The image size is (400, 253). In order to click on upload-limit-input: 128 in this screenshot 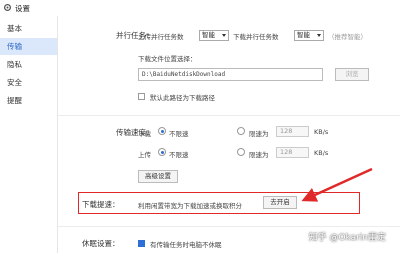, I will do `click(292, 152)`.